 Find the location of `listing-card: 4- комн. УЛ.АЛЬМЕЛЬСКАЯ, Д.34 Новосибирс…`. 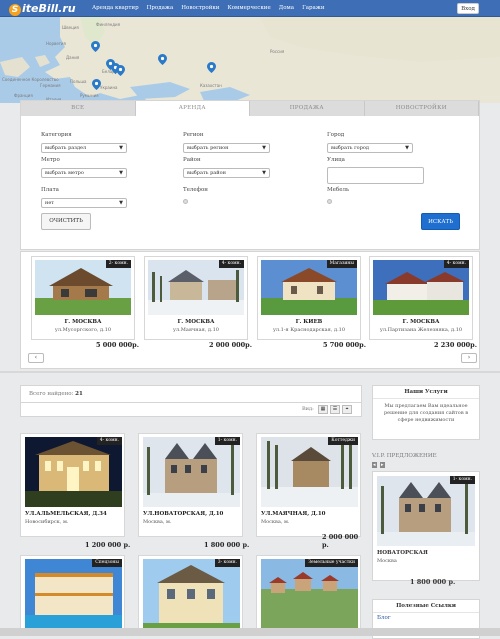

listing-card: 4- комн. УЛ.АЛЬМЕЛЬСКАЯ, Д.34 Новосибирс… is located at coordinates (72, 485).